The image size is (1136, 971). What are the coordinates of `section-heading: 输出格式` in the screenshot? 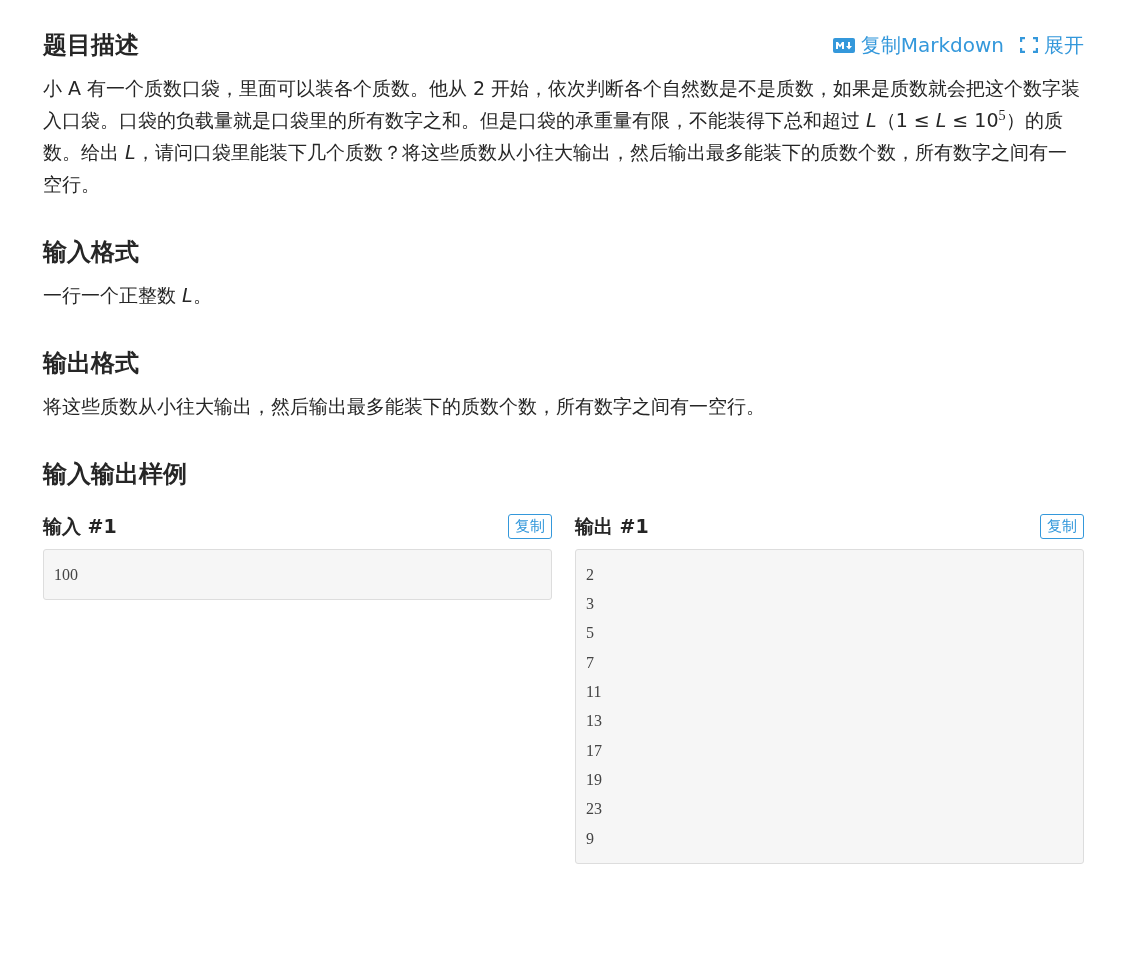 It's located at (91, 363).